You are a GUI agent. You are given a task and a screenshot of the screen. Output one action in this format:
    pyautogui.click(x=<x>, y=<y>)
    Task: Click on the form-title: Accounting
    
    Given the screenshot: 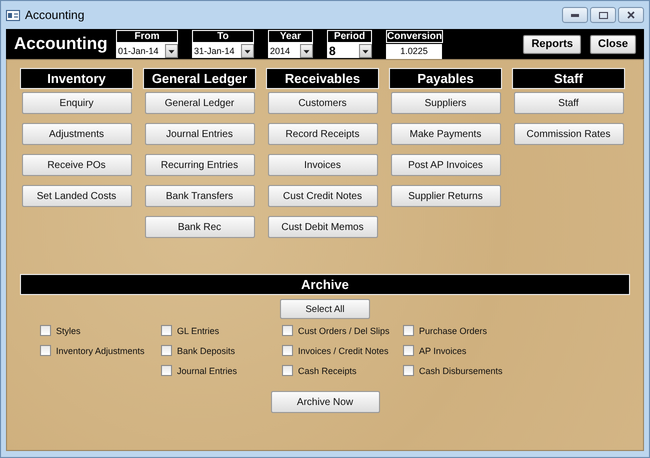 What is the action you would take?
    pyautogui.click(x=61, y=44)
    